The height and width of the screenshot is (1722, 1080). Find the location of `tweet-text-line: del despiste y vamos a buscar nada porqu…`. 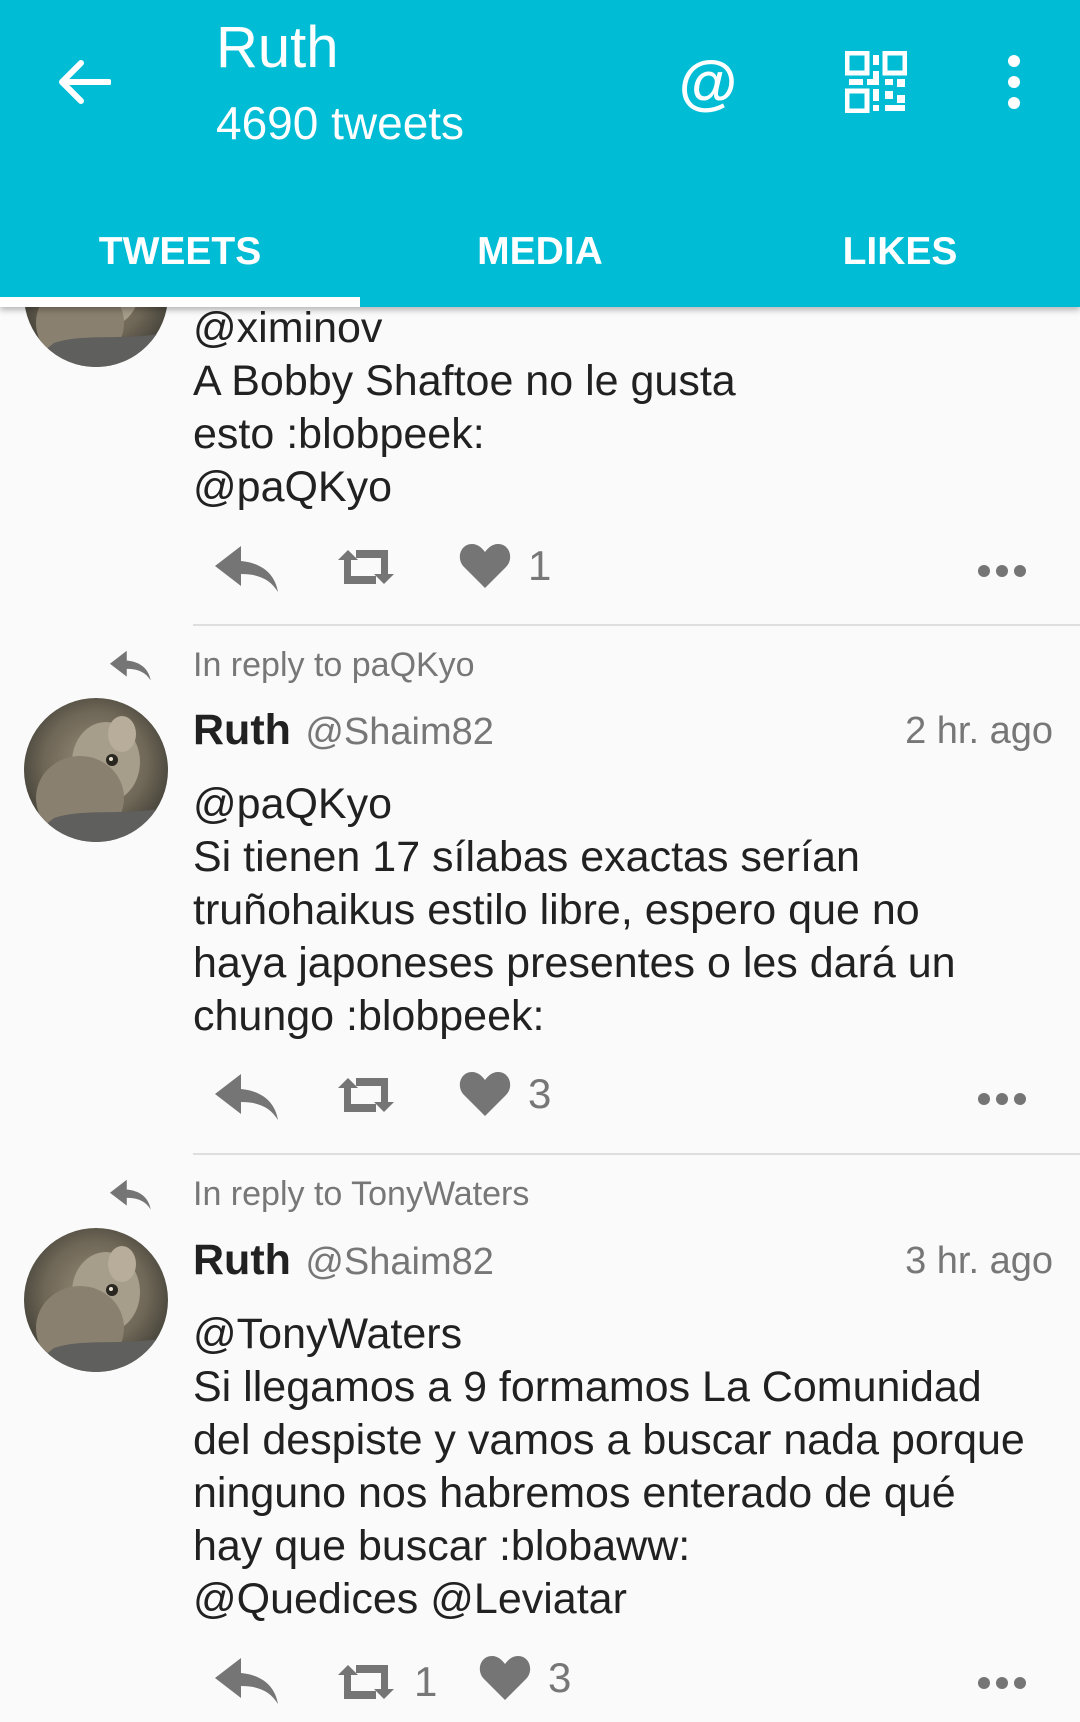

tweet-text-line: del despiste y vamos a buscar nada porqu… is located at coordinates (609, 1440).